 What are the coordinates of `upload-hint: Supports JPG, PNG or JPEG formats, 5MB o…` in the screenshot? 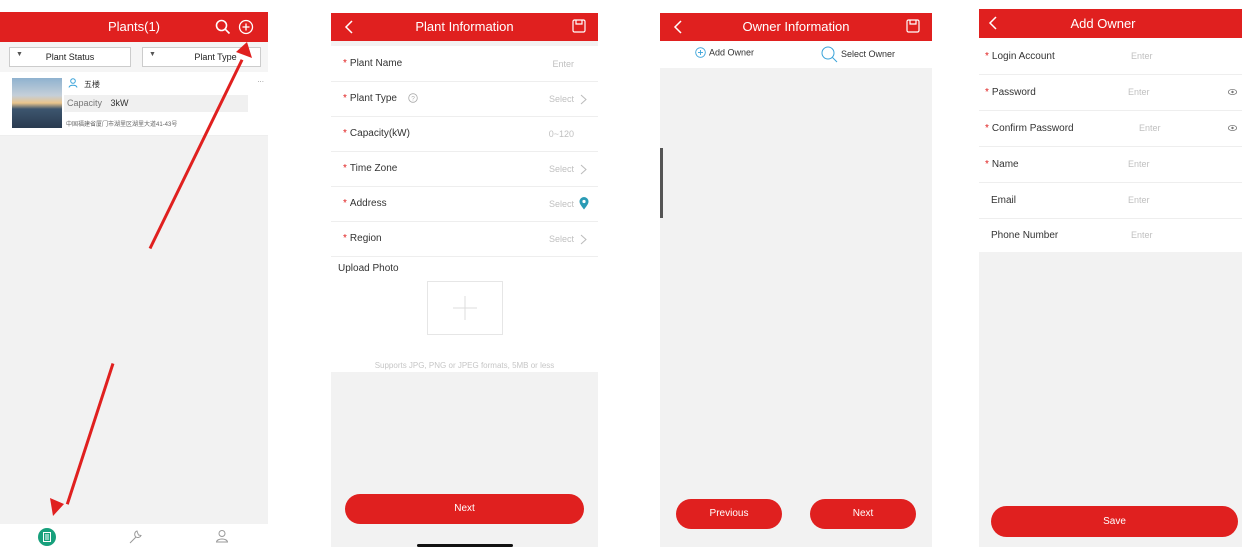 It's located at (464, 365).